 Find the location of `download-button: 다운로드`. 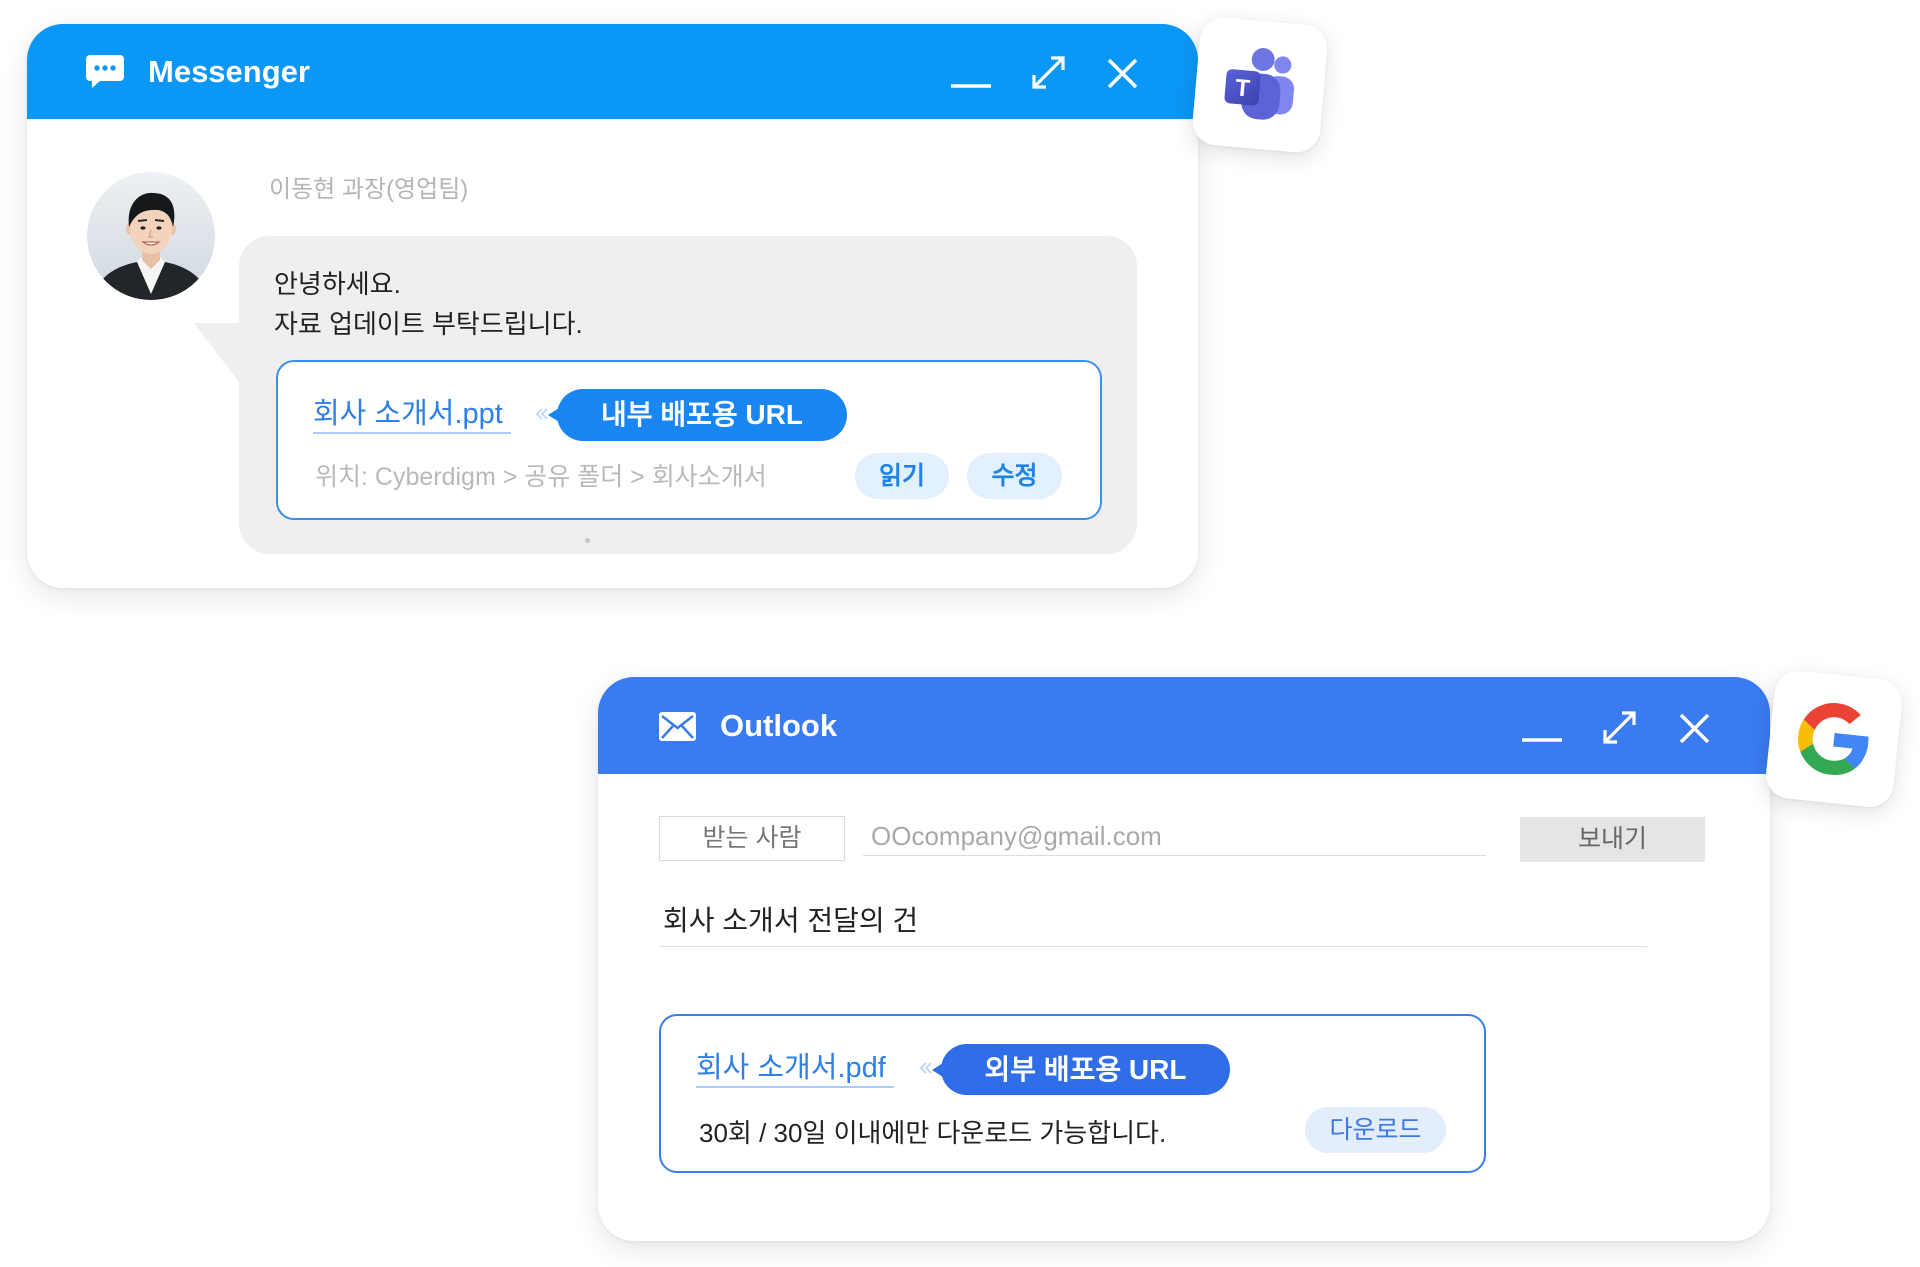

download-button: 다운로드 is located at coordinates (1375, 1130).